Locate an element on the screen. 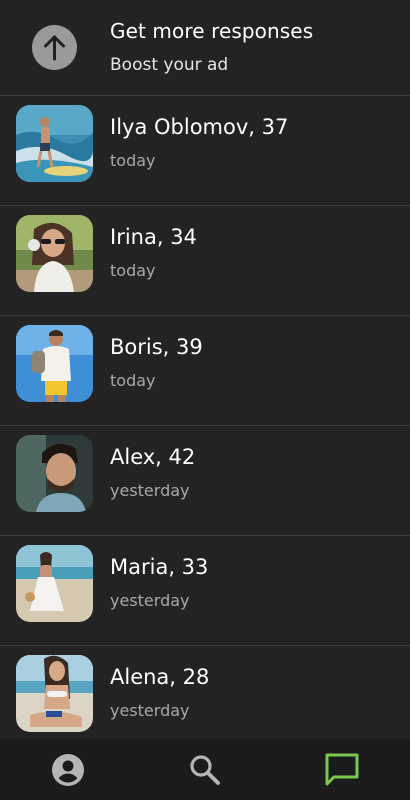  response-row: Alex, 42 yesterday is located at coordinates (205, 481).